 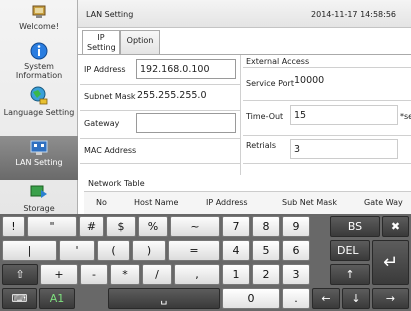 What do you see at coordinates (39, 20) in the screenshot?
I see `sidebar-item-welcome: Welcome!` at bounding box center [39, 20].